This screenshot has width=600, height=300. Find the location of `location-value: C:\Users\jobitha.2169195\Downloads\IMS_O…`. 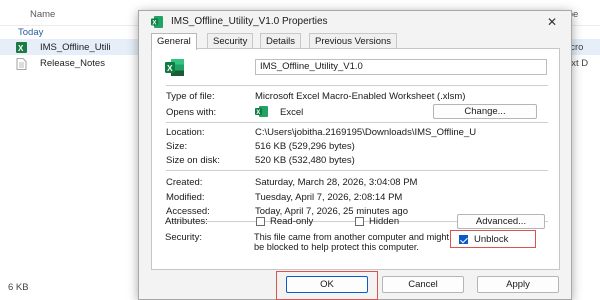

location-value: C:\Users\jobitha.2169195\Downloads\IMS_O… is located at coordinates (366, 132).